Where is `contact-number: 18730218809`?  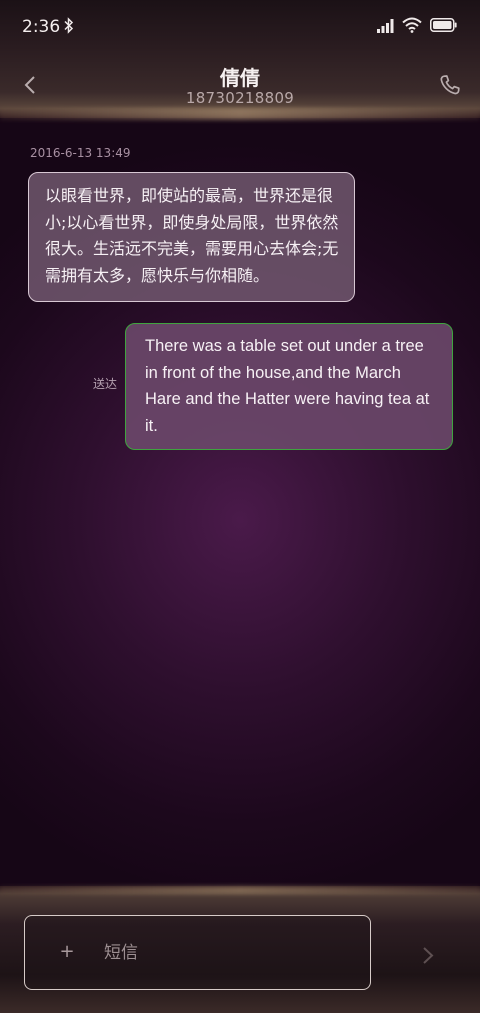 contact-number: 18730218809 is located at coordinates (240, 98).